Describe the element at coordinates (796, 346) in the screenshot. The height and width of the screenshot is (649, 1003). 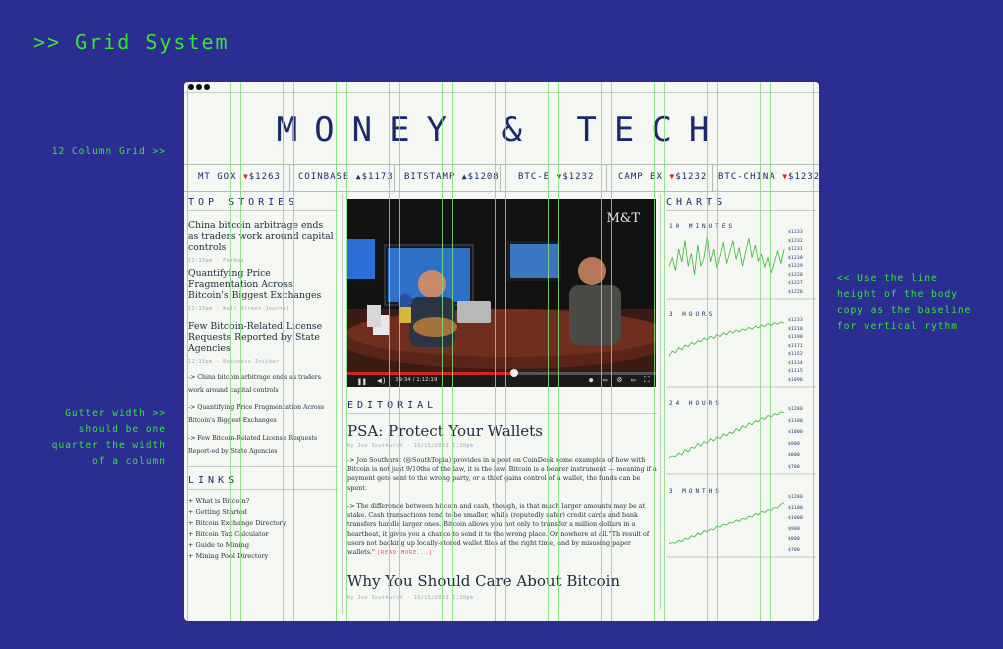
I see `chart-tick-label: $1171` at that location.